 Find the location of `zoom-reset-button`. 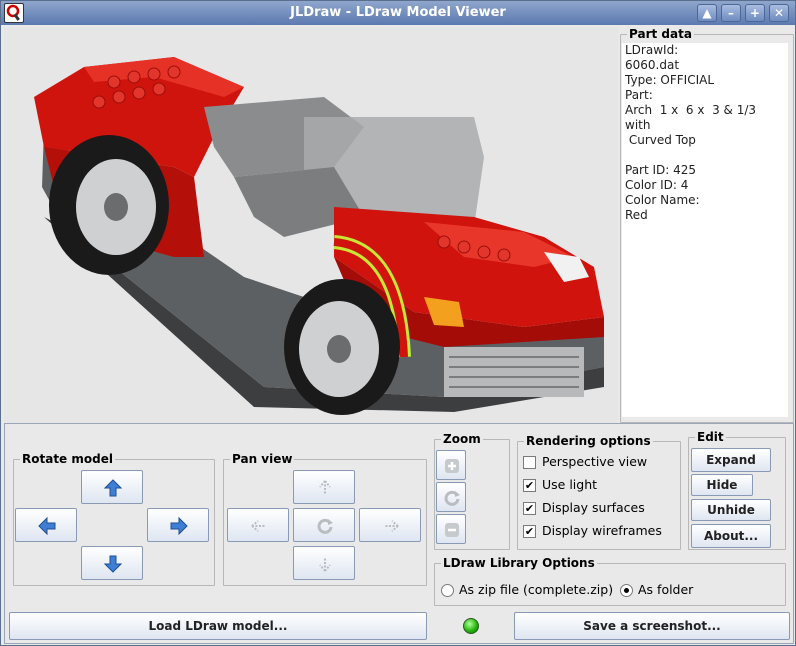

zoom-reset-button is located at coordinates (451, 497).